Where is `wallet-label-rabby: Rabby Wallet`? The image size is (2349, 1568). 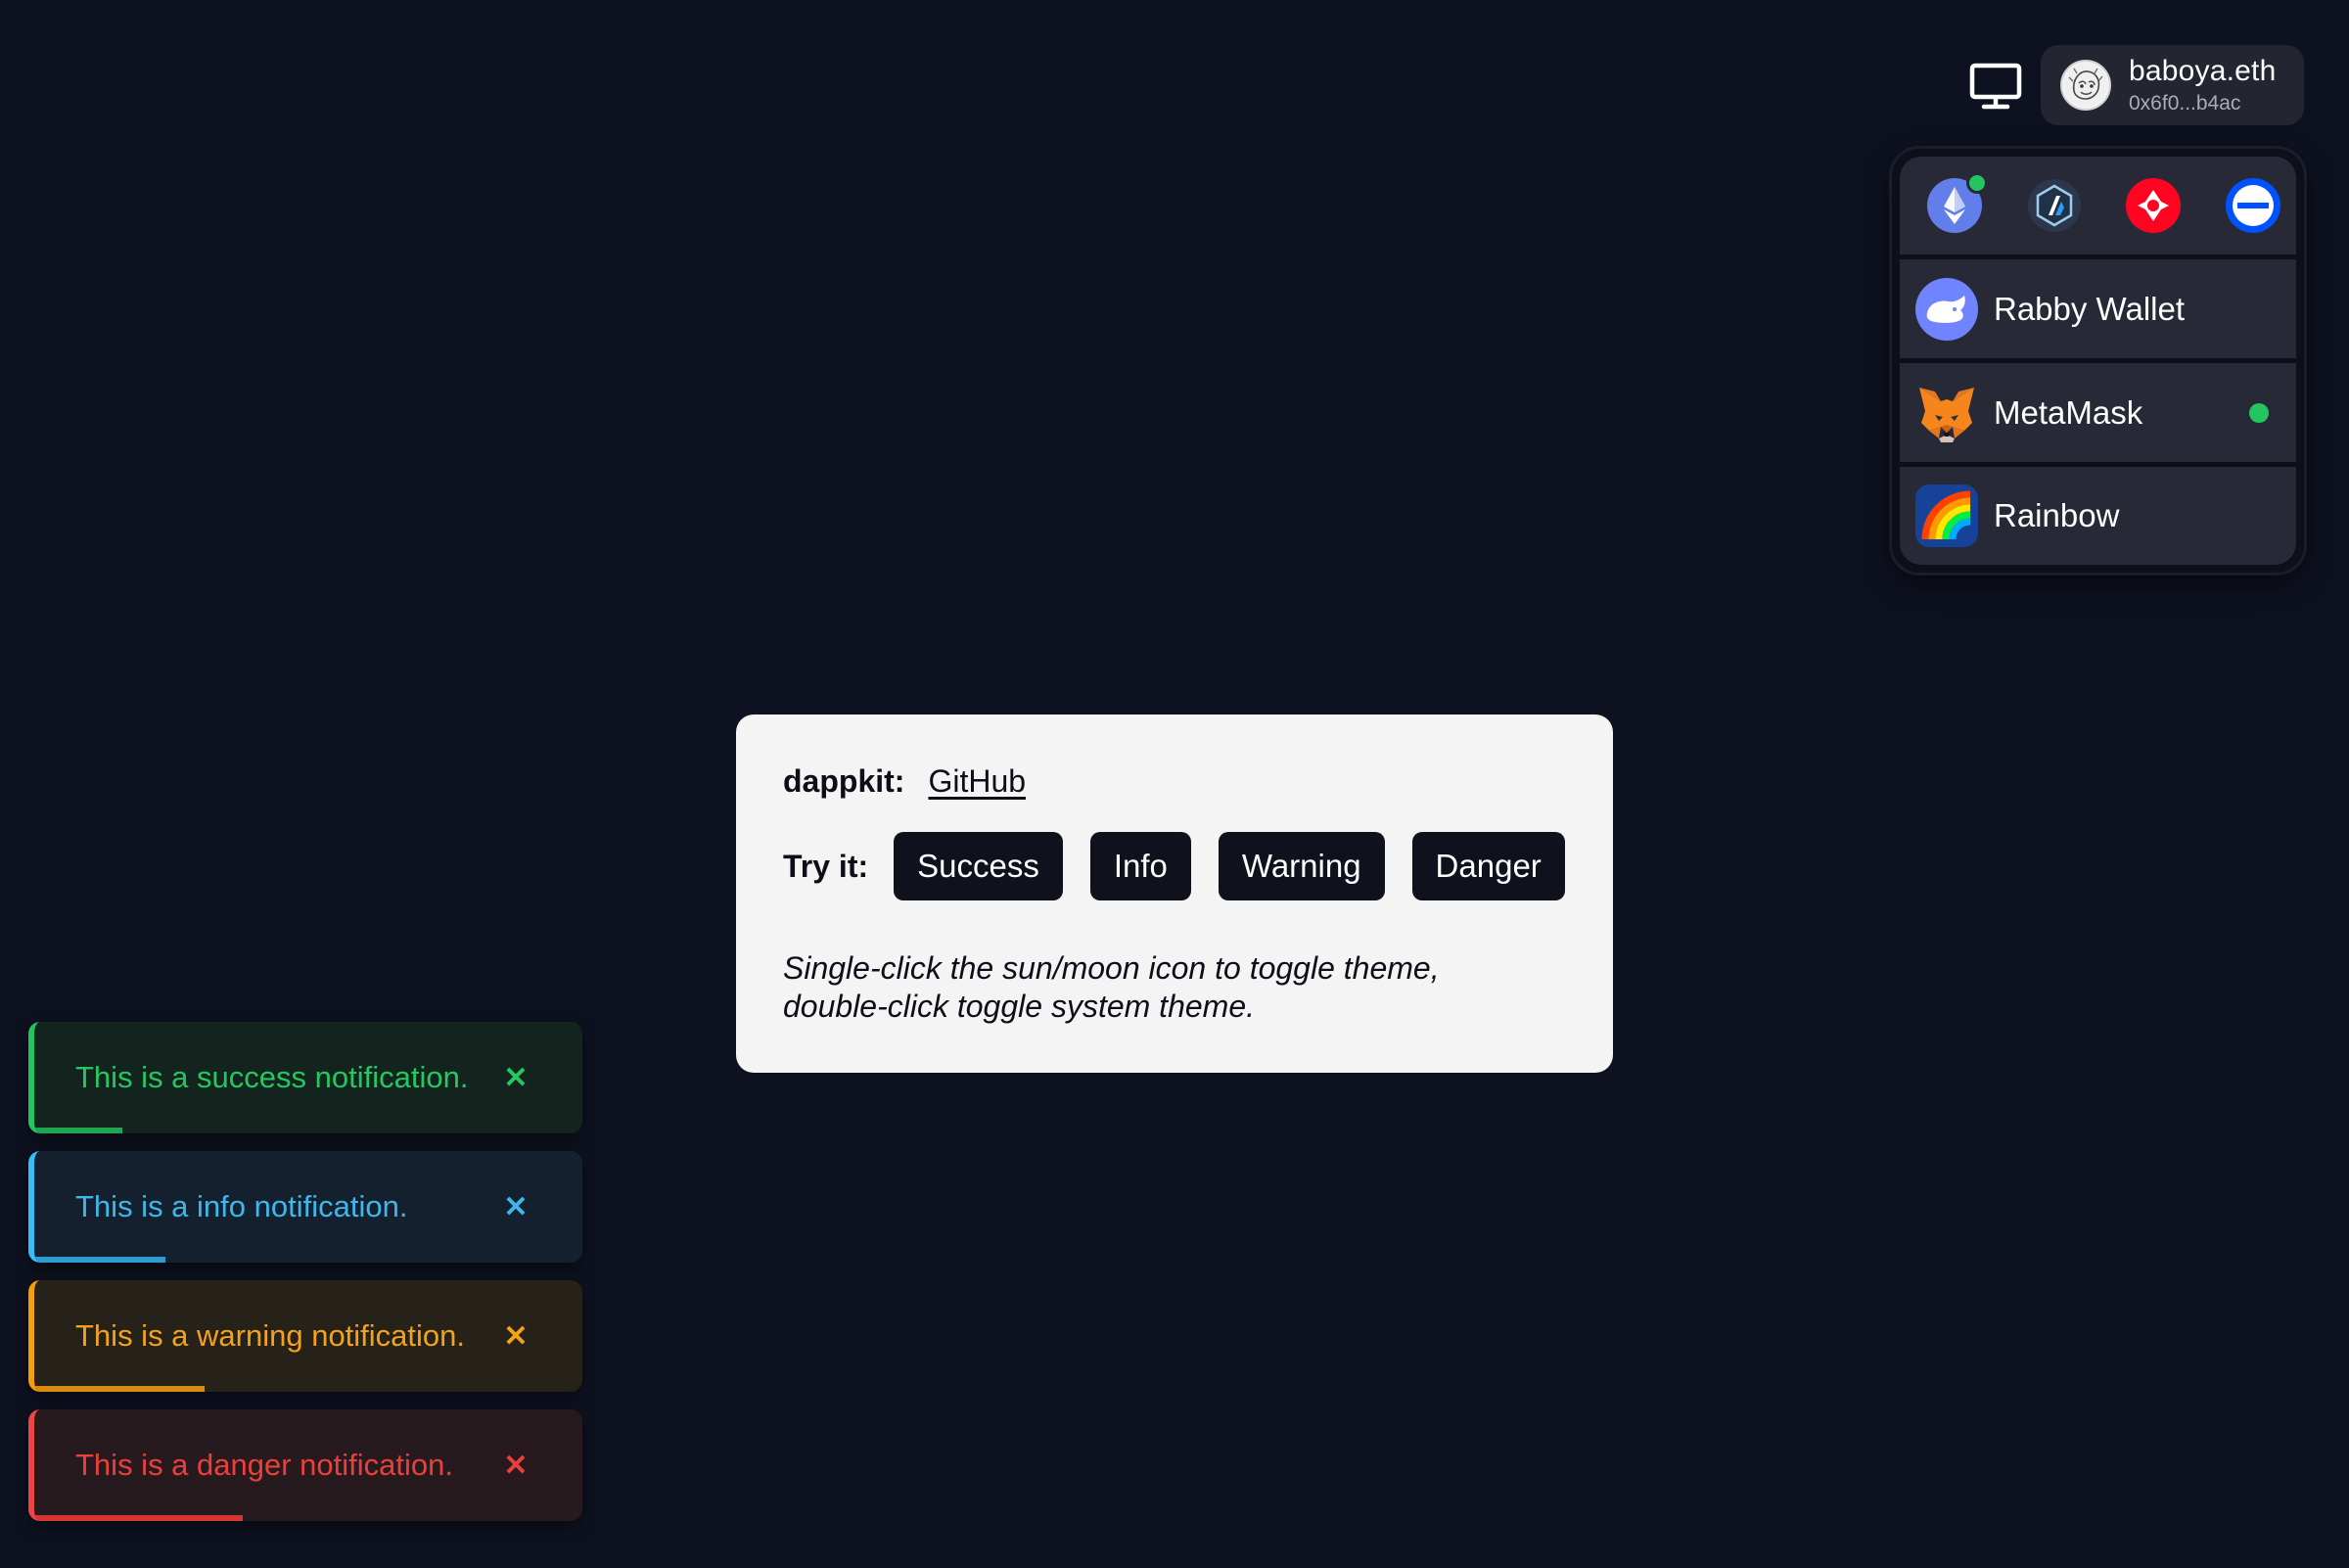
wallet-label-rabby: Rabby Wallet is located at coordinates (2090, 308).